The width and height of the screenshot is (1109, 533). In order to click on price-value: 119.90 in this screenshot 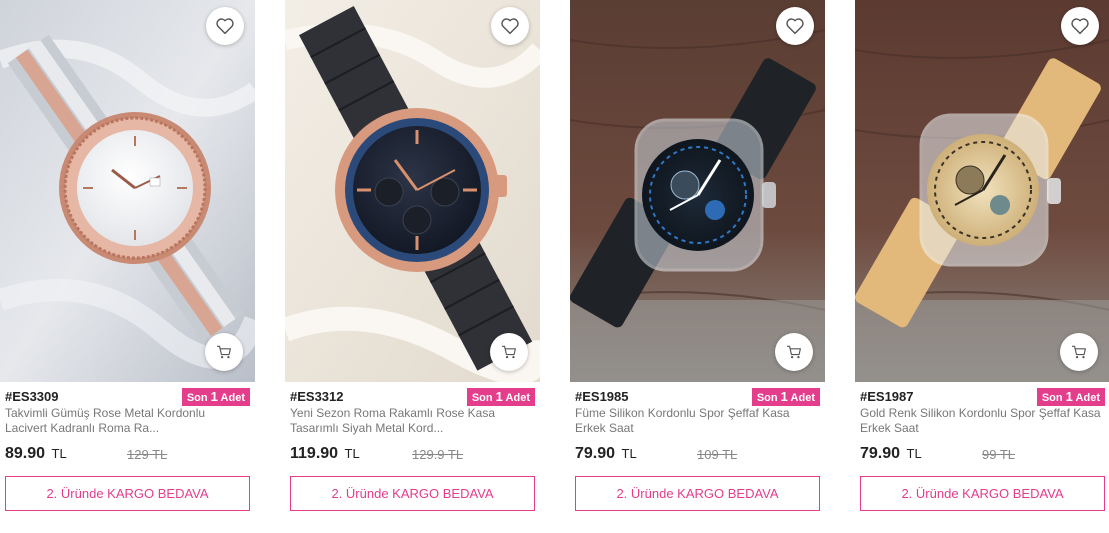, I will do `click(314, 453)`.